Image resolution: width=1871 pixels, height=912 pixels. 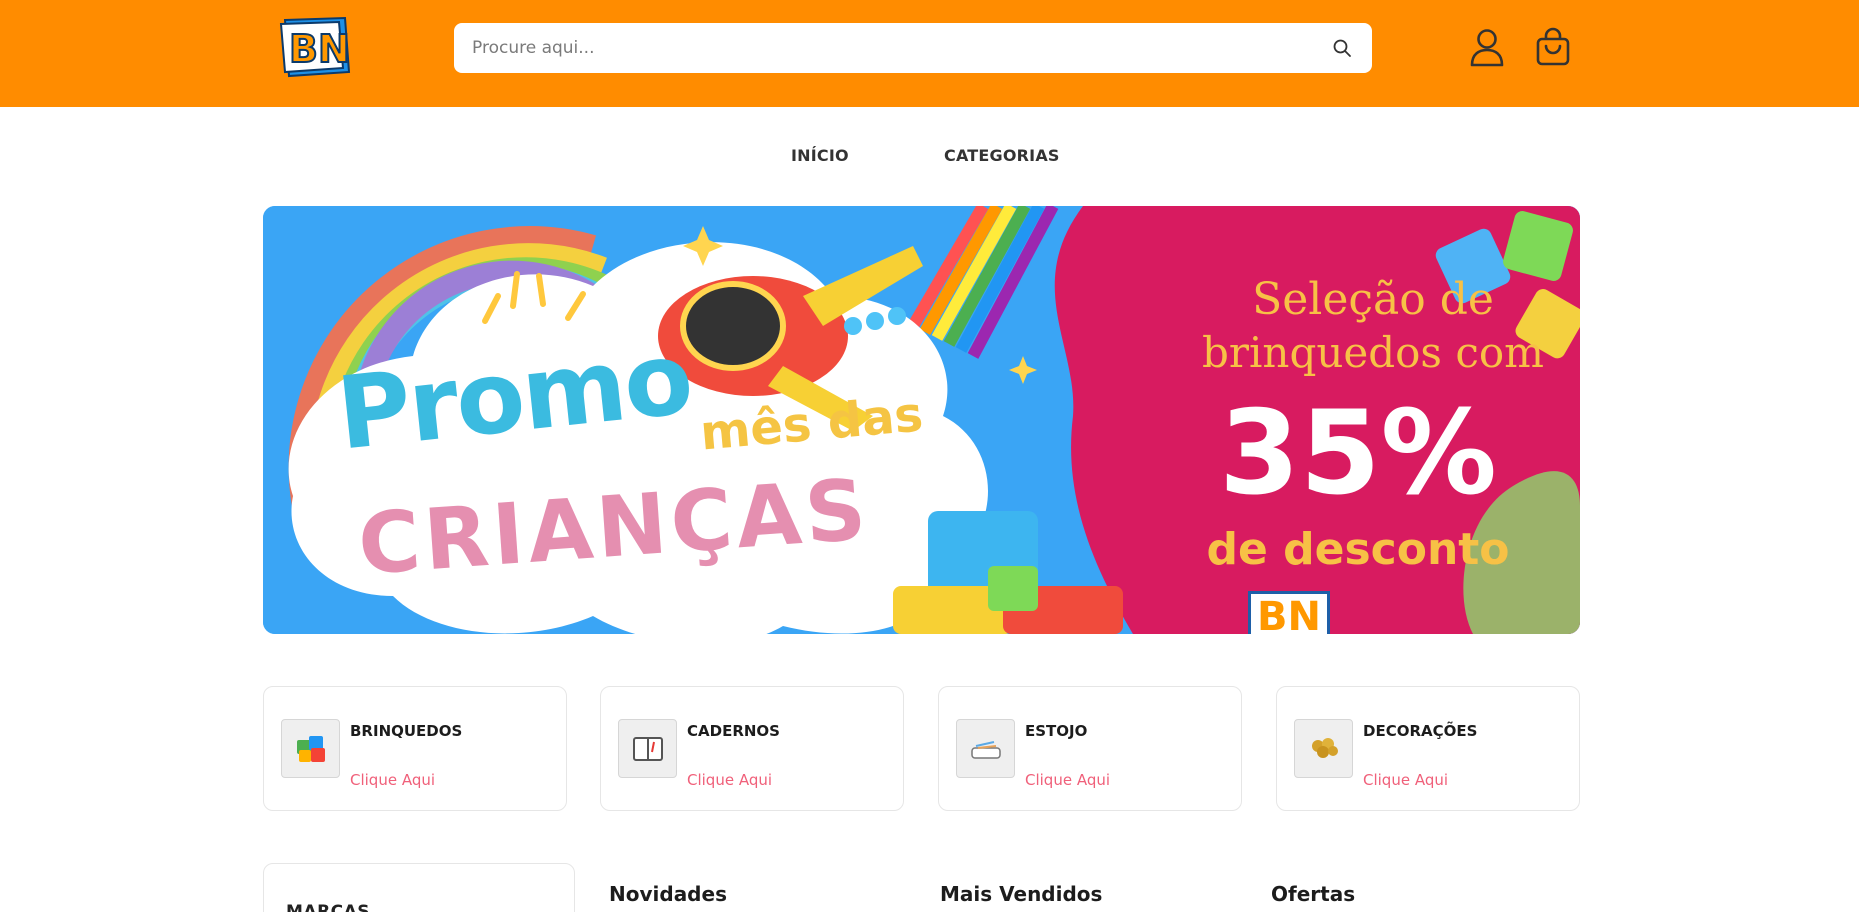 What do you see at coordinates (1289, 612) in the screenshot?
I see `banner-logo: BN` at bounding box center [1289, 612].